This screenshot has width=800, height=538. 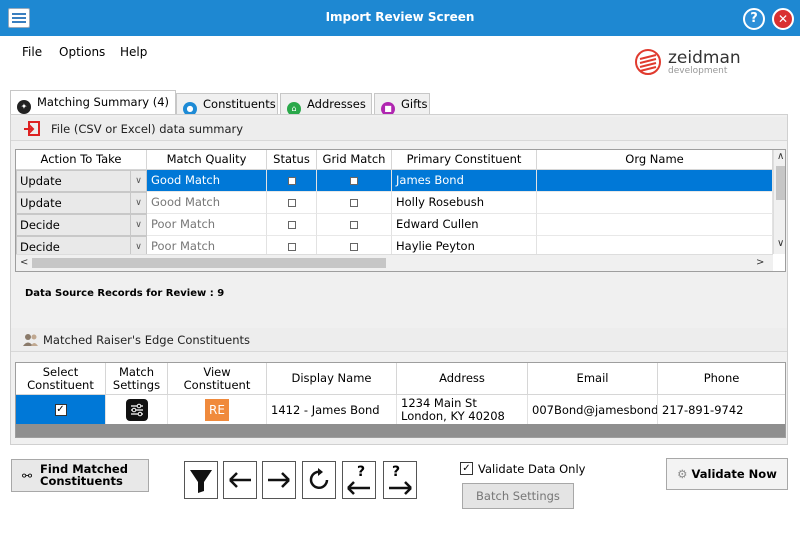 I want to click on select-constituent-checkbox: ✓, so click(x=60, y=409).